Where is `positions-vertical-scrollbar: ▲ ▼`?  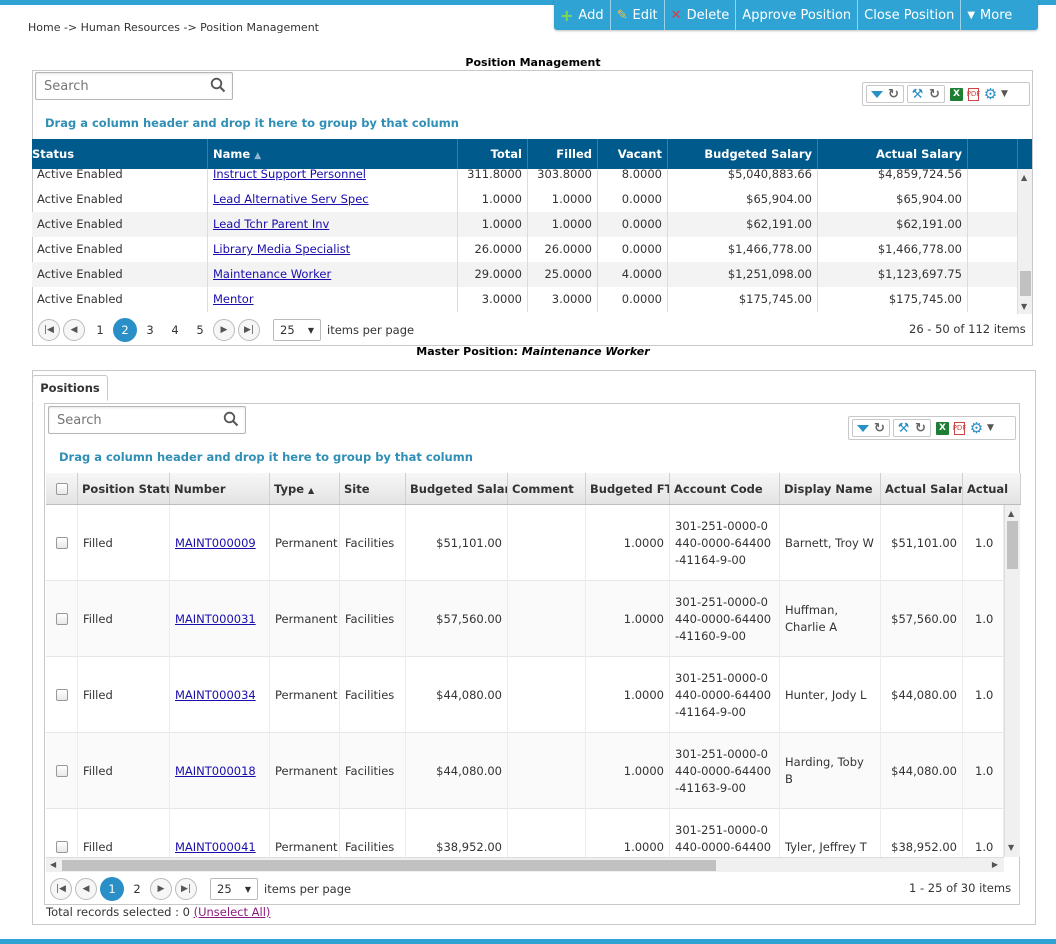
positions-vertical-scrollbar: ▲ ▼ is located at coordinates (1012, 681).